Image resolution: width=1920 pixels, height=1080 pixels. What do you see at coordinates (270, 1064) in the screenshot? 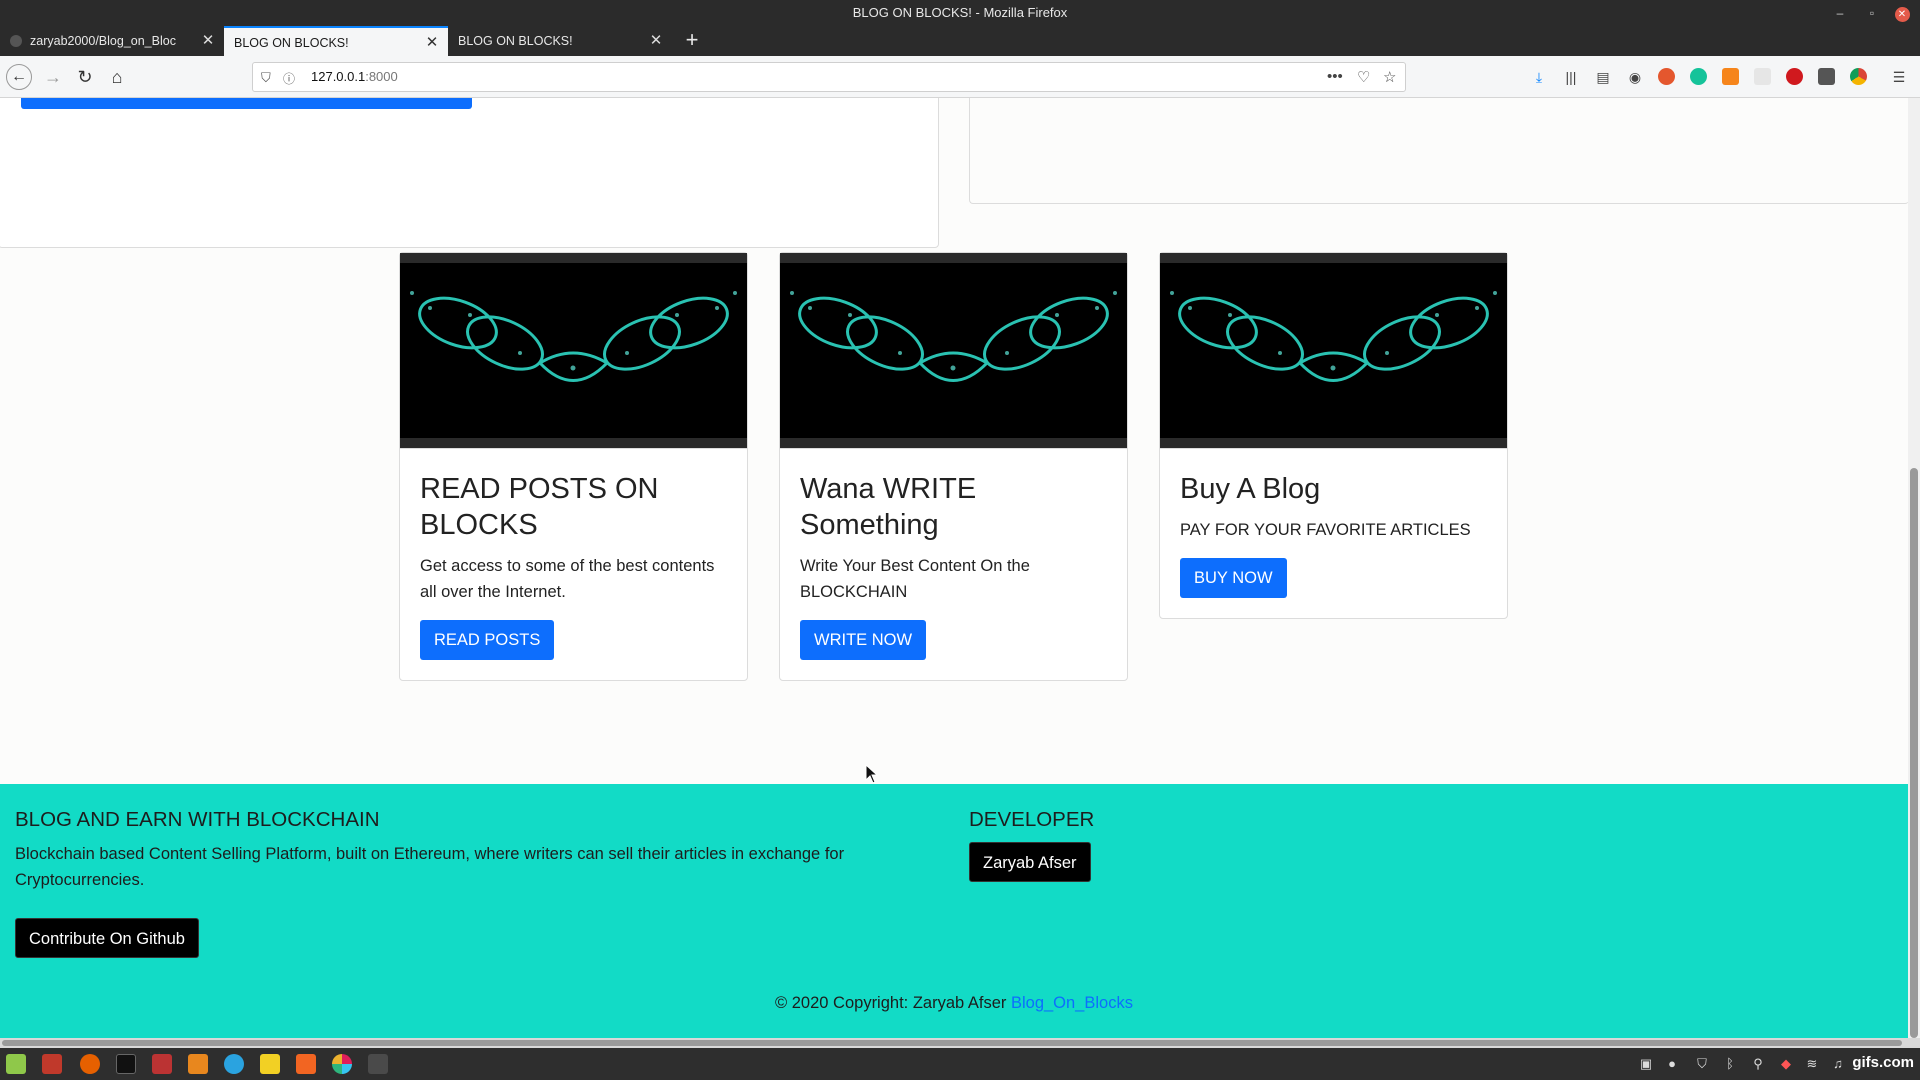
I see `notes-icon` at bounding box center [270, 1064].